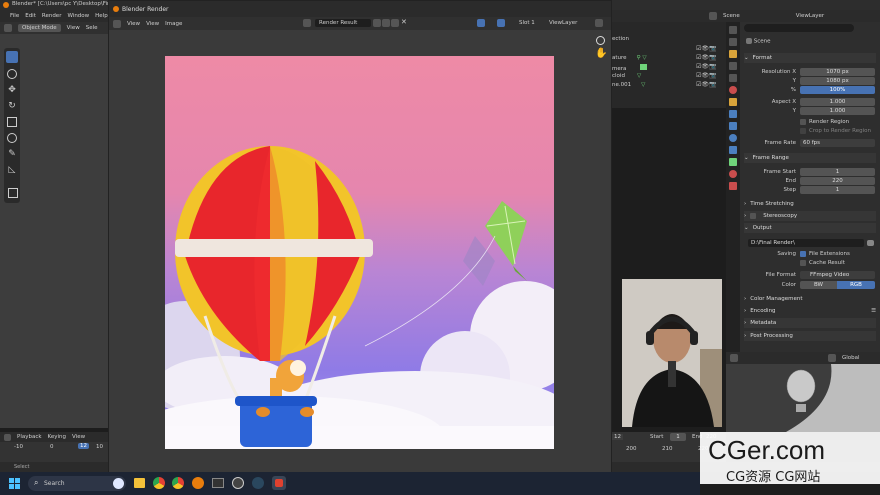  What do you see at coordinates (837, 101) in the screenshot?
I see `aspect-x-field: 1.000` at bounding box center [837, 101].